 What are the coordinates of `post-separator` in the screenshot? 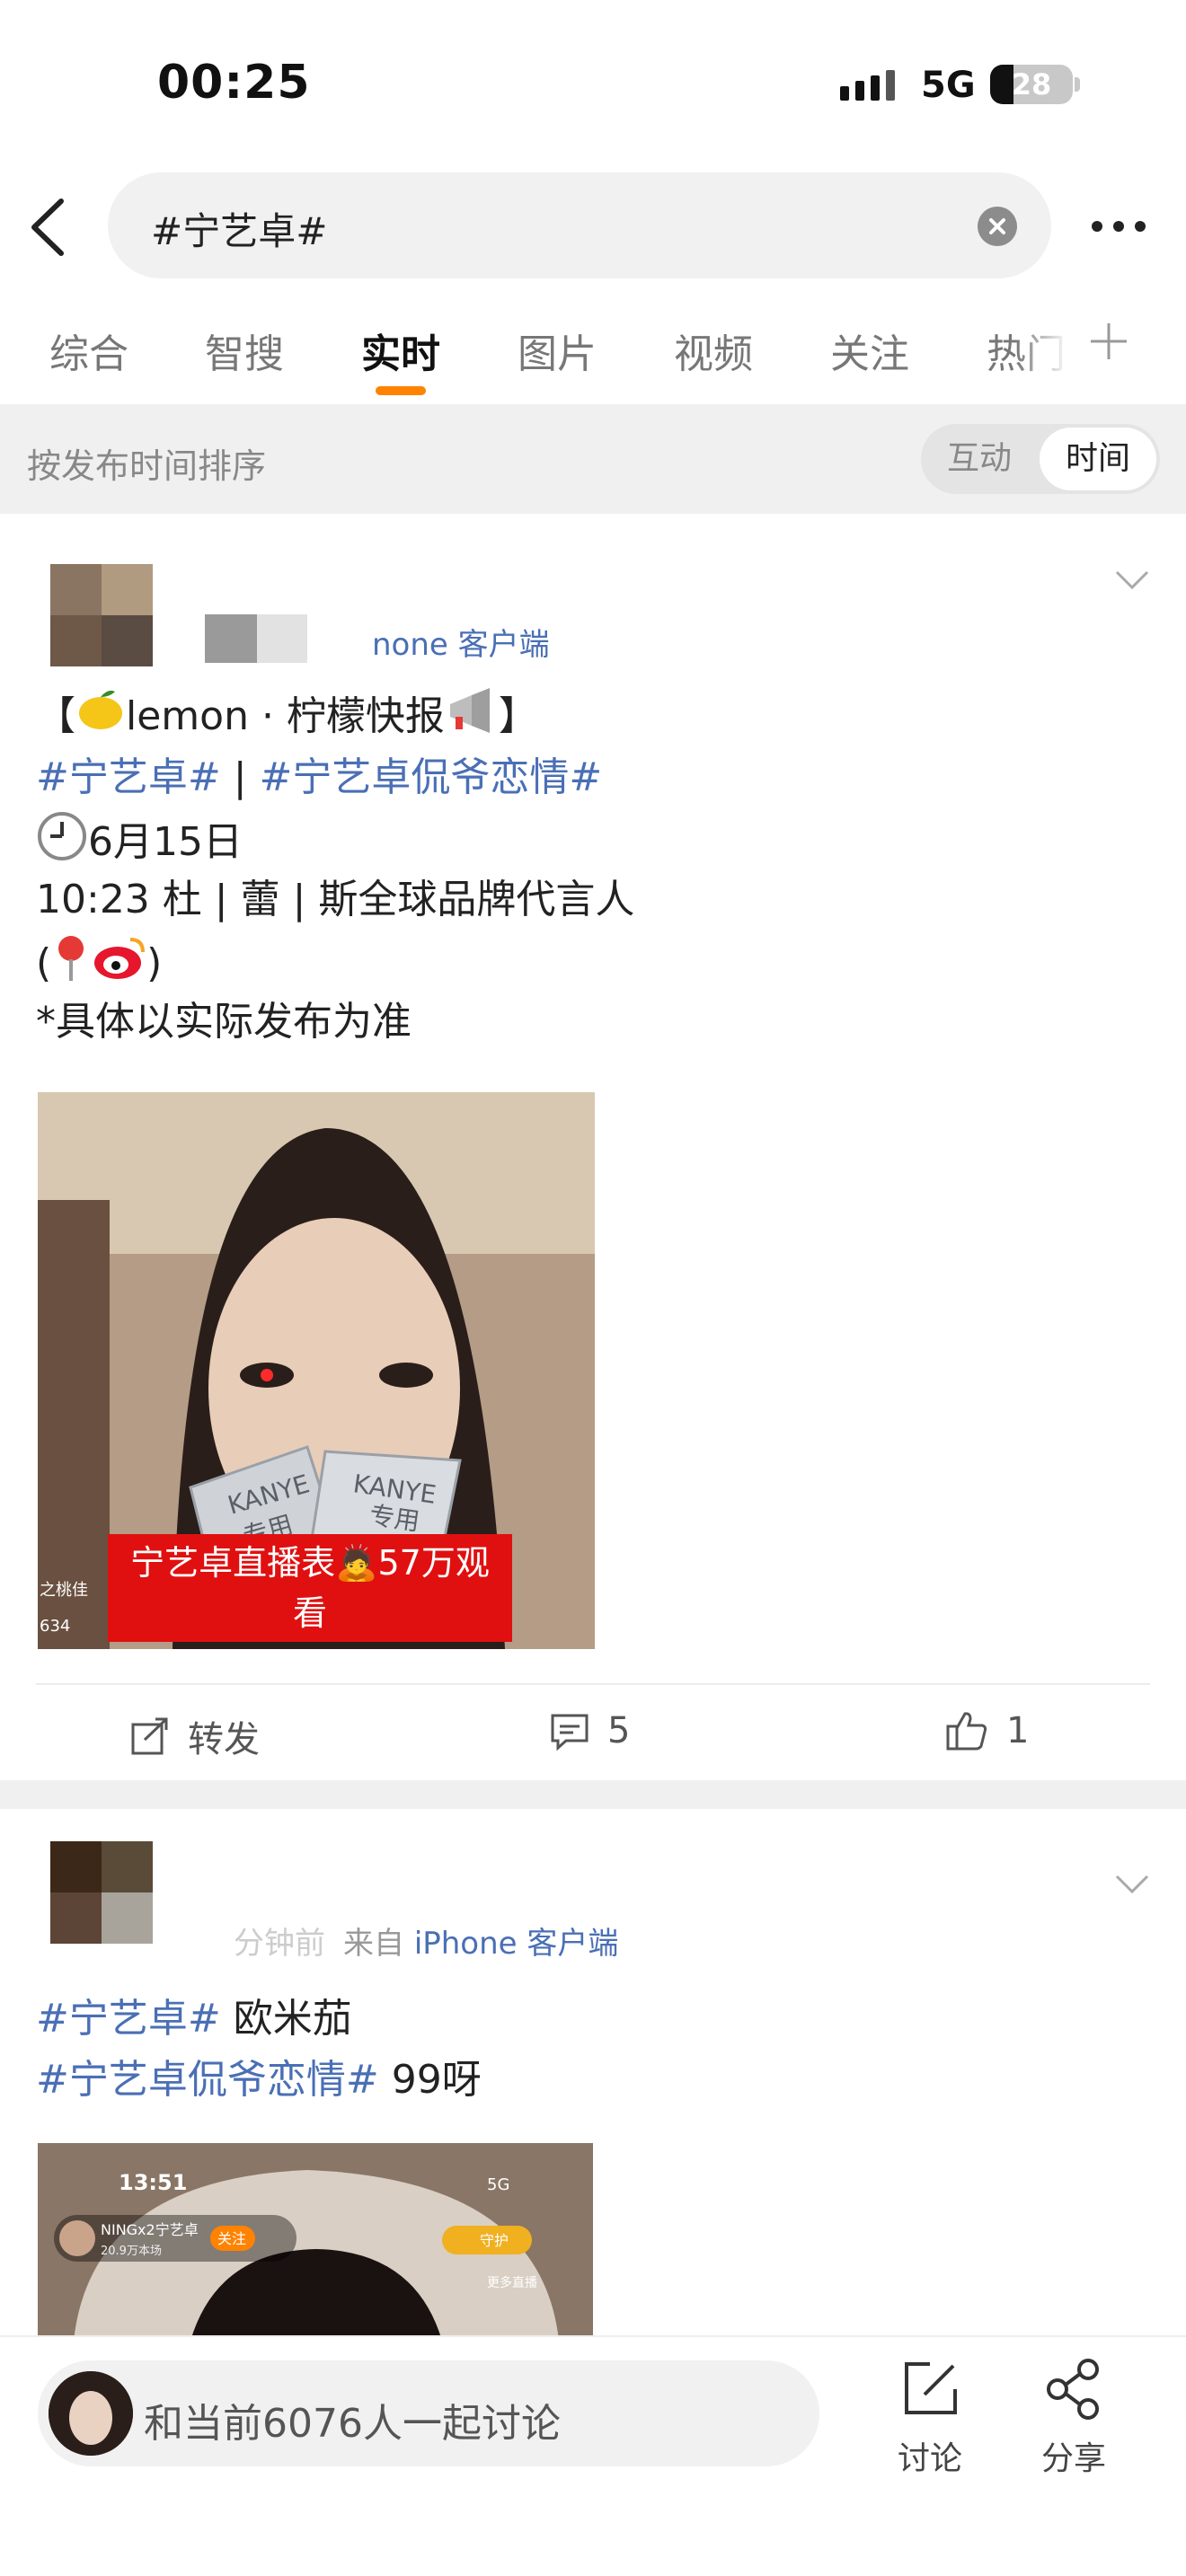 It's located at (593, 1794).